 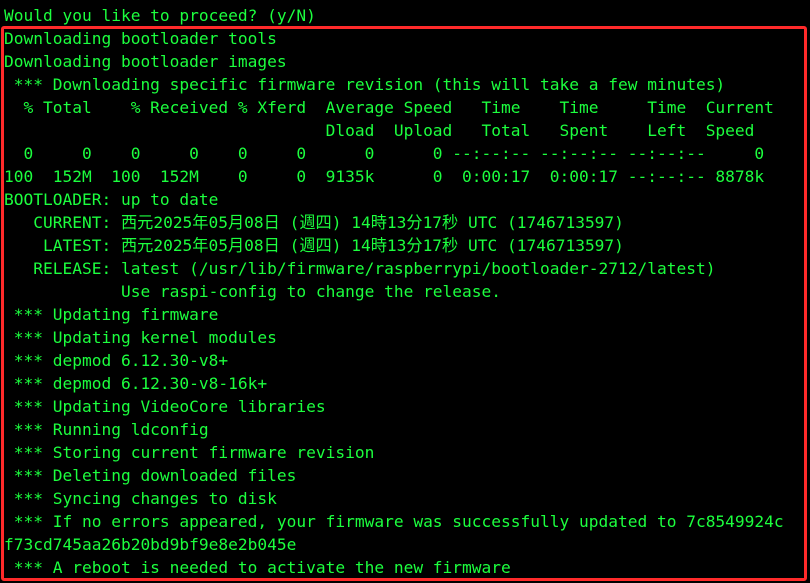 What do you see at coordinates (150, 475) in the screenshot?
I see `terminal-line: *** Deleting downloaded files` at bounding box center [150, 475].